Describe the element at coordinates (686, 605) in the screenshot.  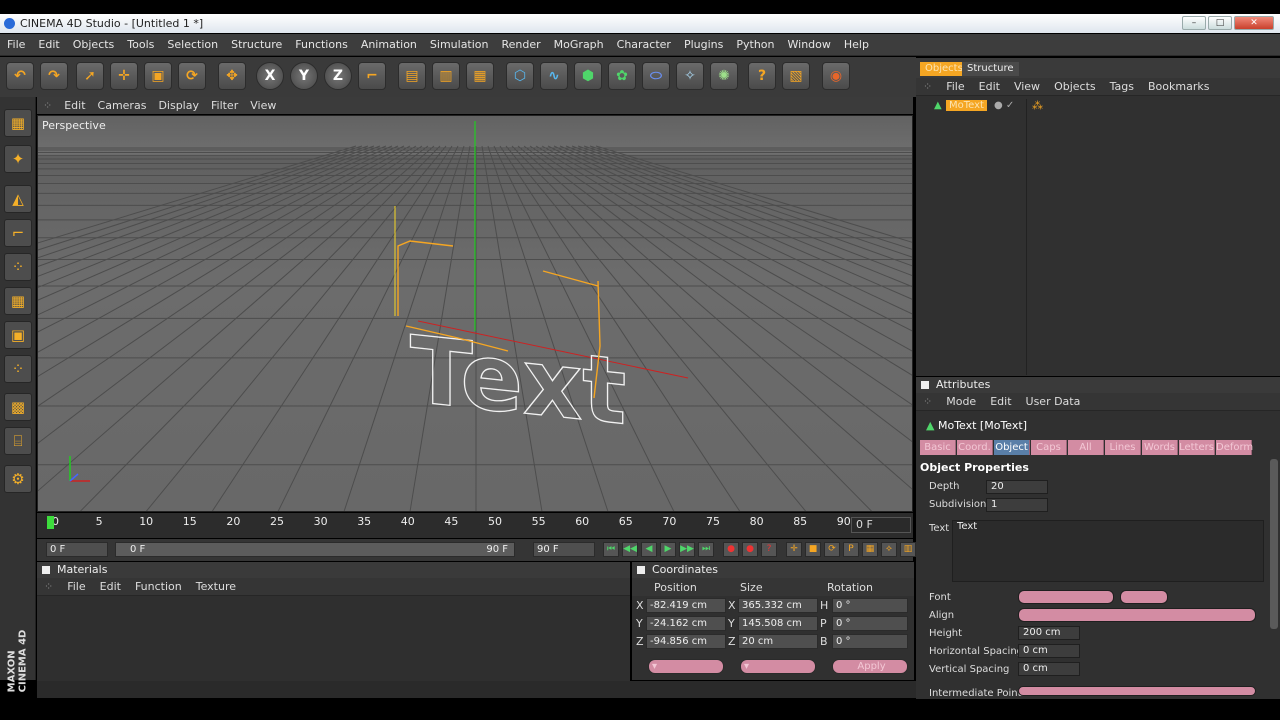
I see `position-field: -82.419 cm` at that location.